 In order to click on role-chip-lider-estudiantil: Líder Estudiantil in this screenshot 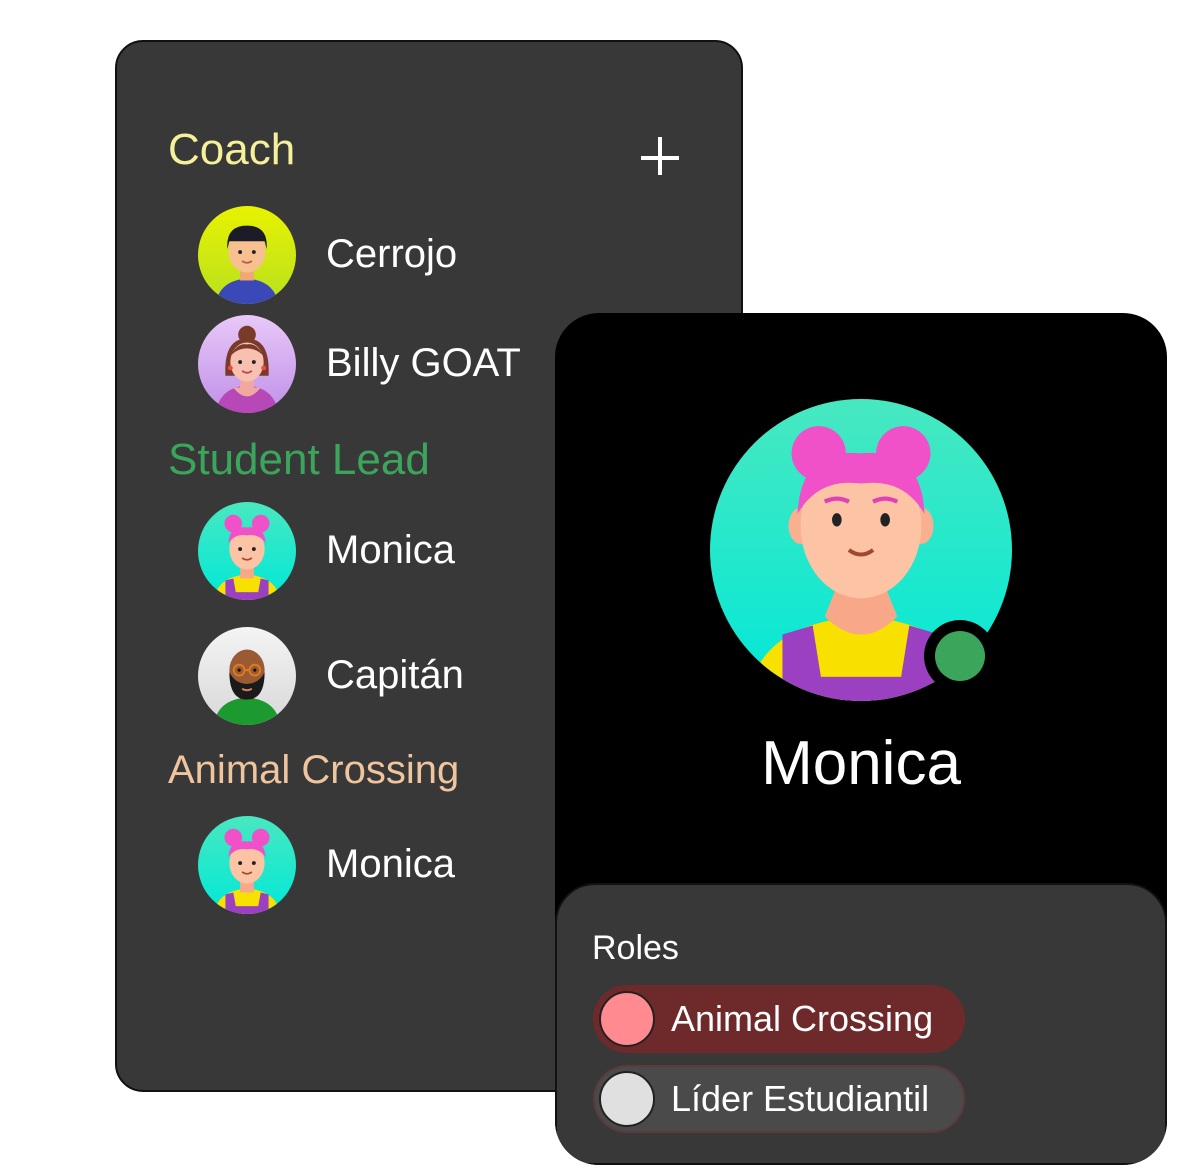, I will do `click(779, 1099)`.